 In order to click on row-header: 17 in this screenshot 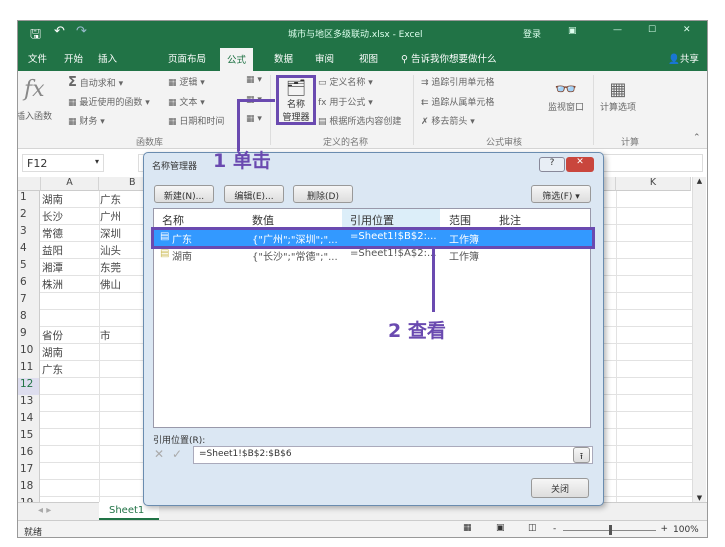, I will do `click(29, 471)`.